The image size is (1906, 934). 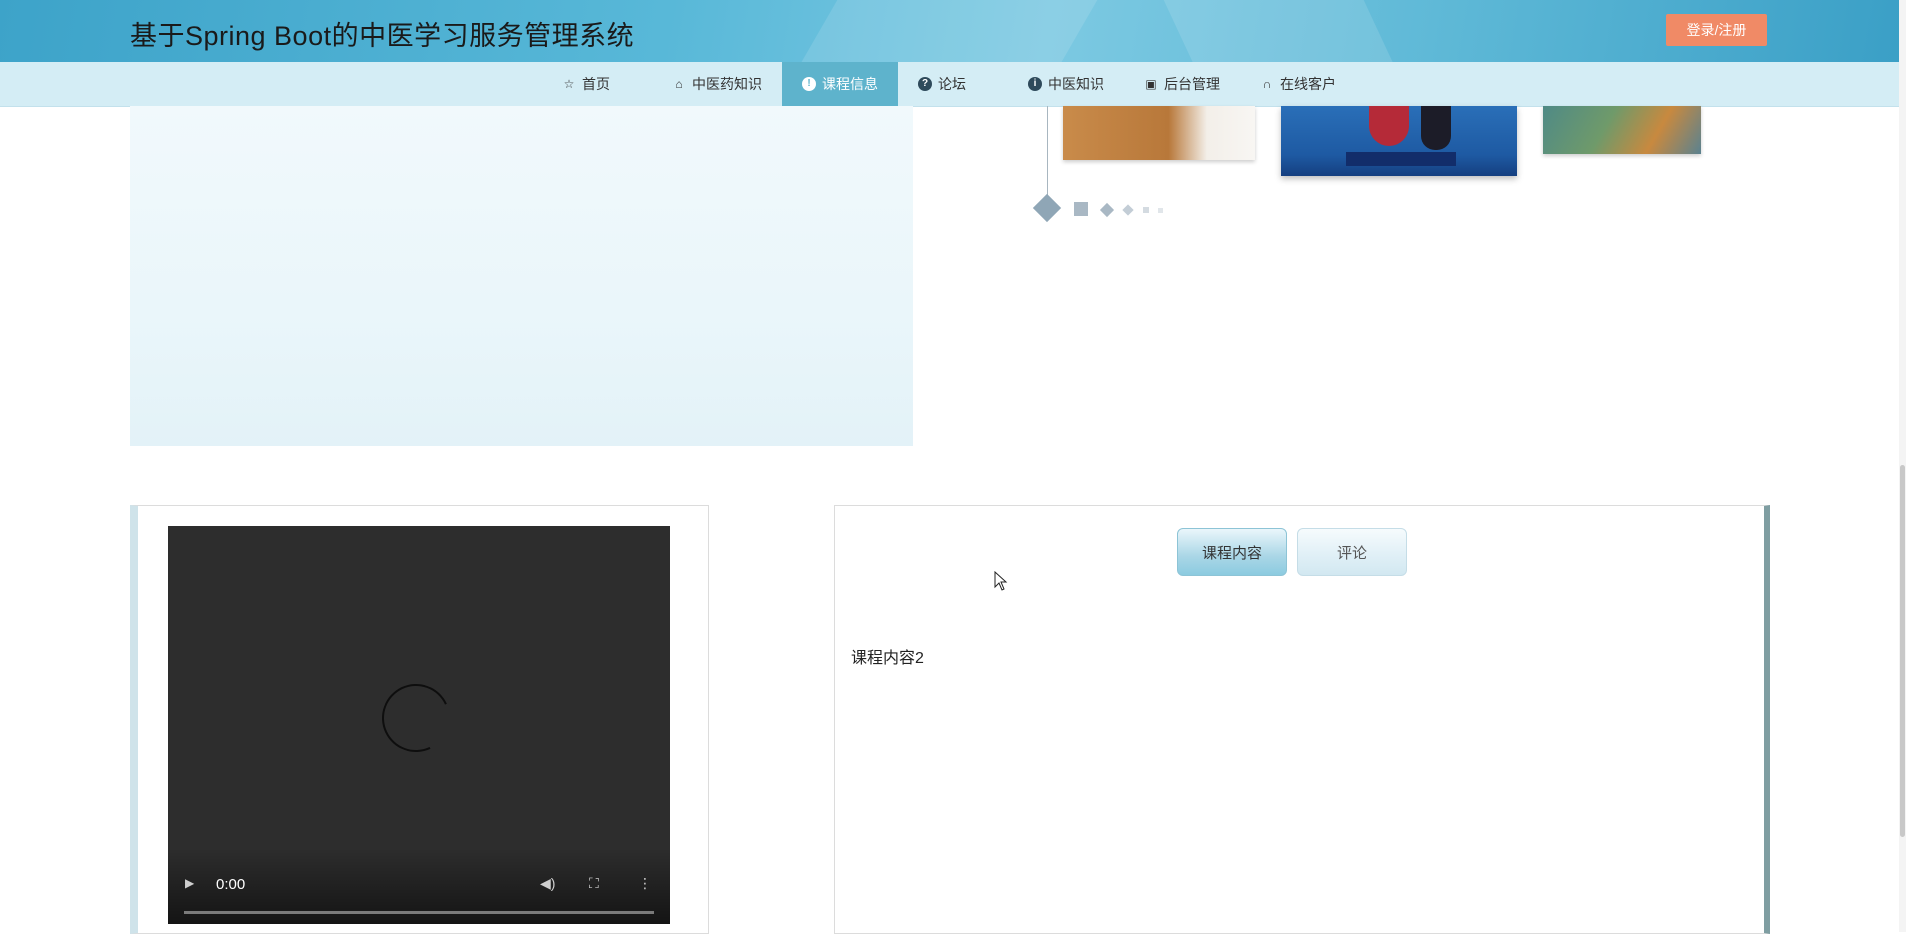 I want to click on nav-item-label: 后台管理, so click(x=1192, y=84).